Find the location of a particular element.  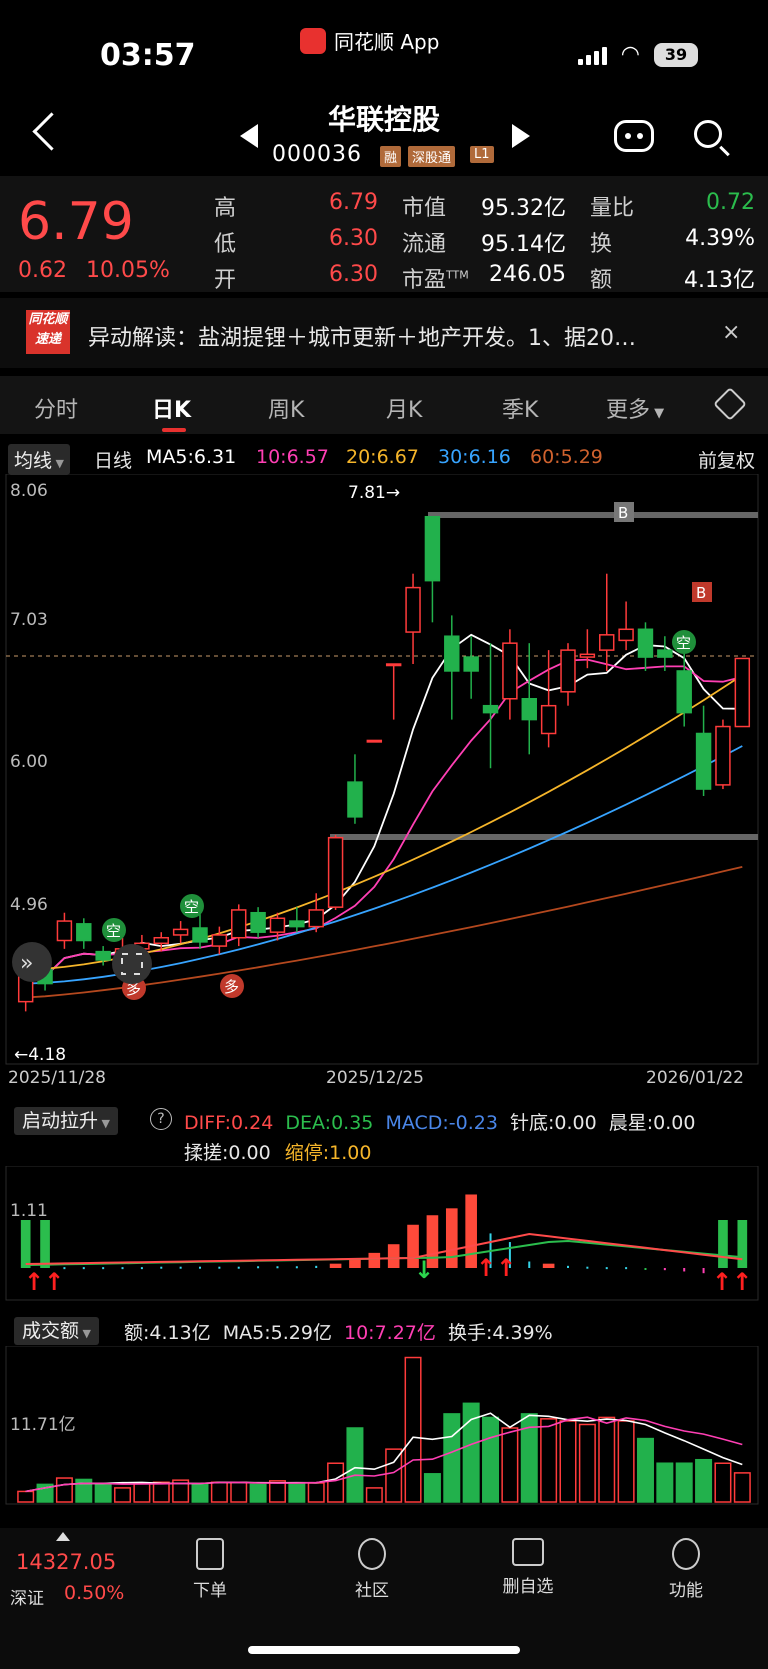

up-arrow-icon: ↑↑ is located at coordinates (496, 1268).